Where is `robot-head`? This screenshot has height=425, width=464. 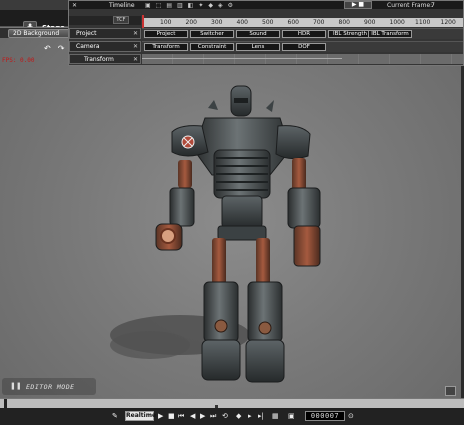 robot-head is located at coordinates (241, 101).